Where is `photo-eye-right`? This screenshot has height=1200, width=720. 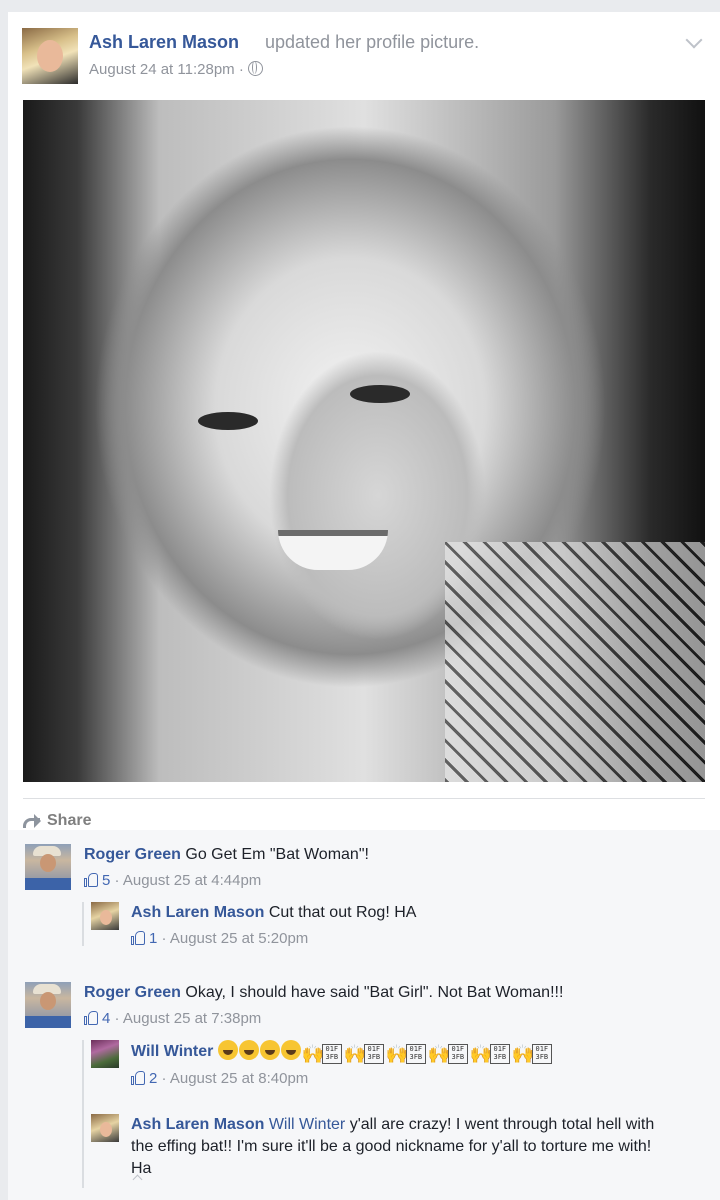 photo-eye-right is located at coordinates (380, 394).